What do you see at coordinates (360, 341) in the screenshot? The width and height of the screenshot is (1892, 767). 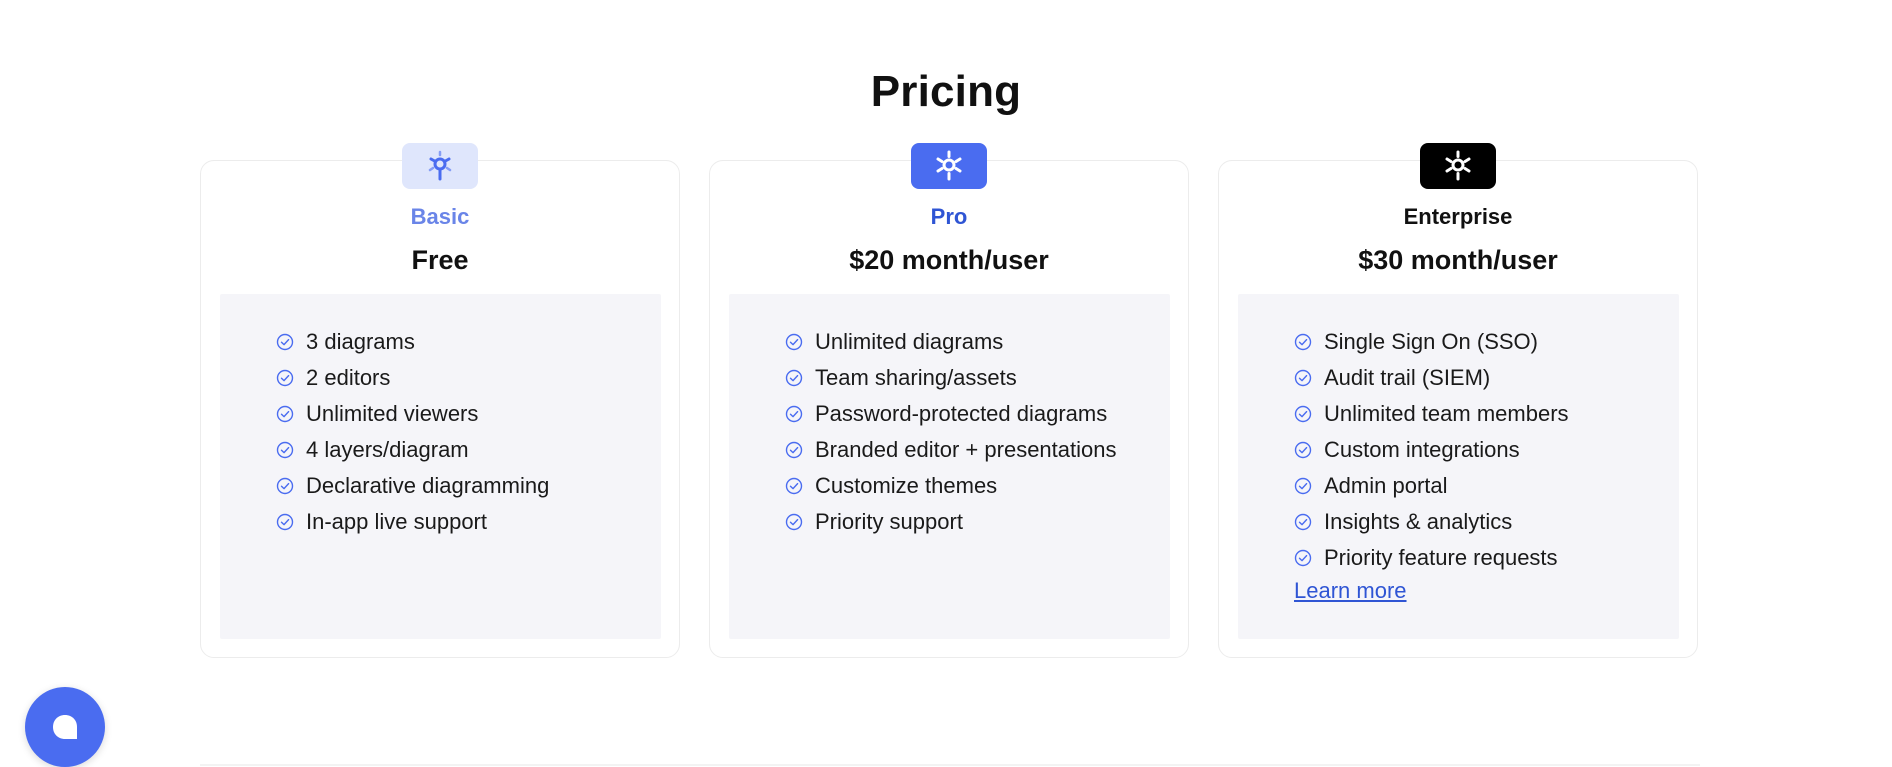 I see `feature-label: 3 diagrams` at bounding box center [360, 341].